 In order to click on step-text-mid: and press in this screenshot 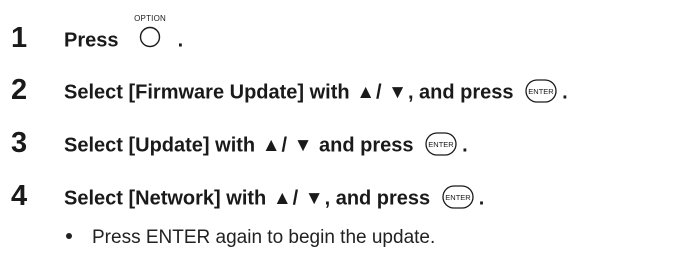, I will do `click(366, 145)`.